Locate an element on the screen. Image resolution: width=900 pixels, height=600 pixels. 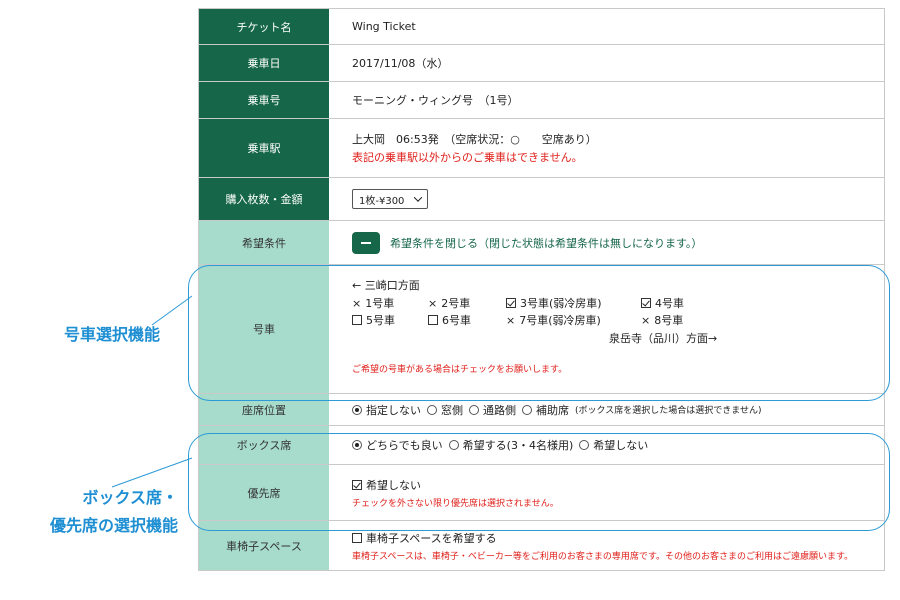
row-ticket-name: チケット名 Wing Ticket is located at coordinates (541, 27).